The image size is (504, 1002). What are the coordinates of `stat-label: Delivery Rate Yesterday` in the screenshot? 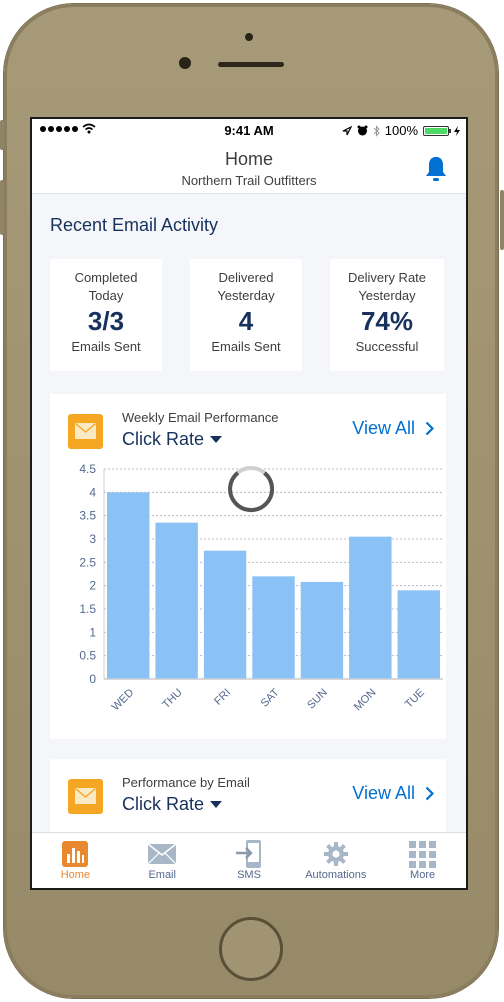 It's located at (387, 286).